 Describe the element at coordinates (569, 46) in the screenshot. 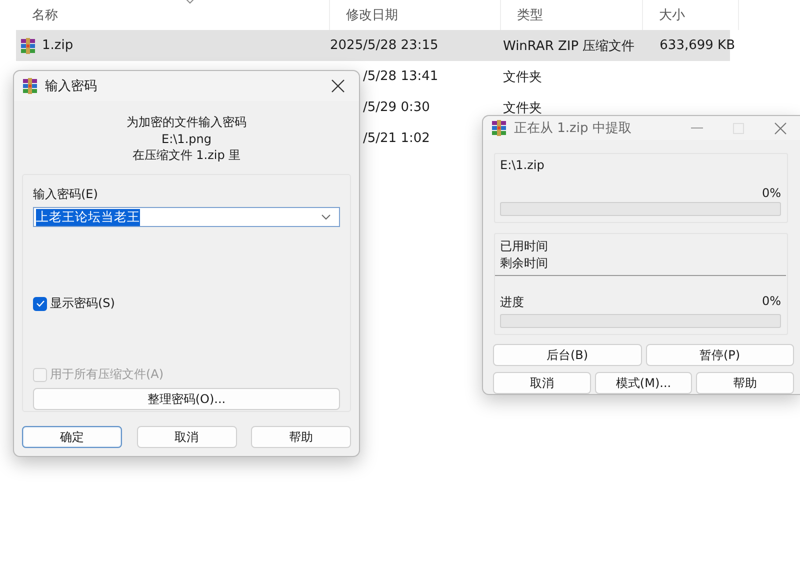

I see `file-type: WinRAR ZIP 压缩文件` at that location.